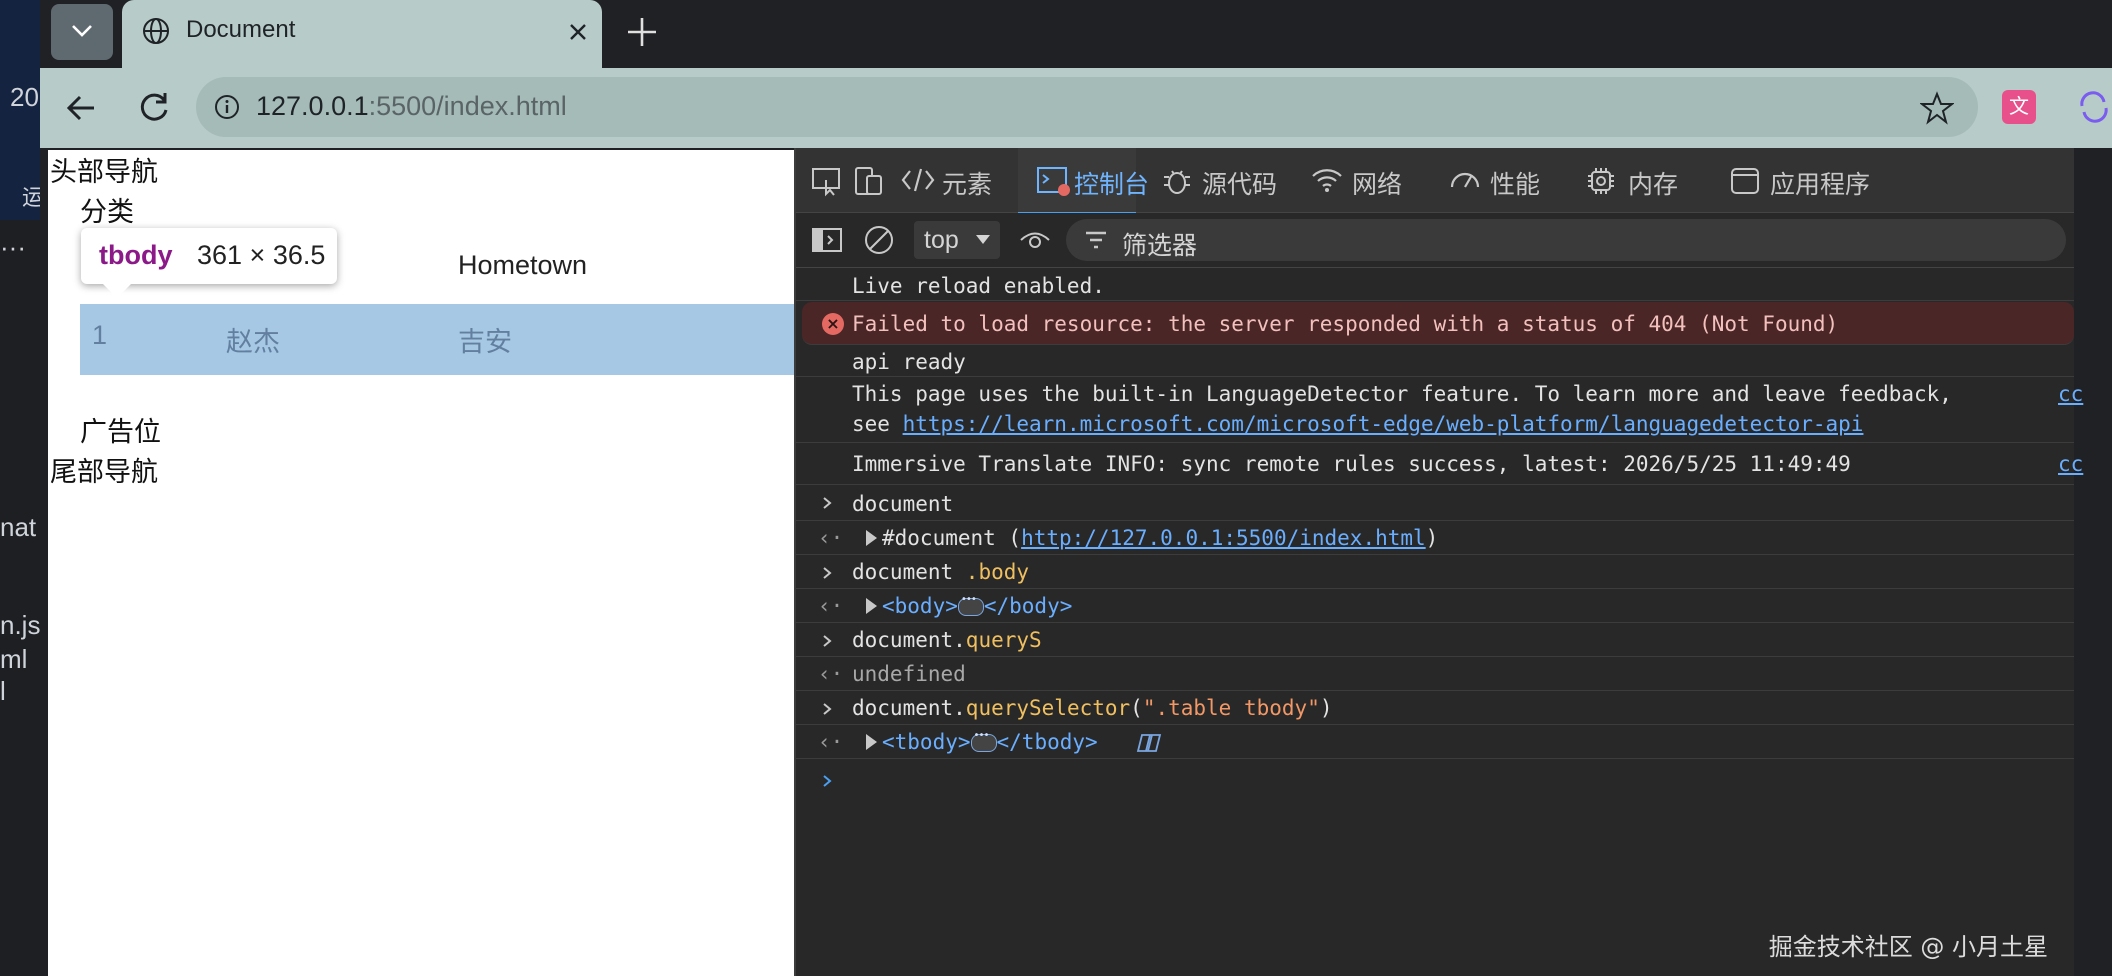  Describe the element at coordinates (1435, 742) in the screenshot. I see `console-output-row: ‹· <tbody> </tbody>` at that location.